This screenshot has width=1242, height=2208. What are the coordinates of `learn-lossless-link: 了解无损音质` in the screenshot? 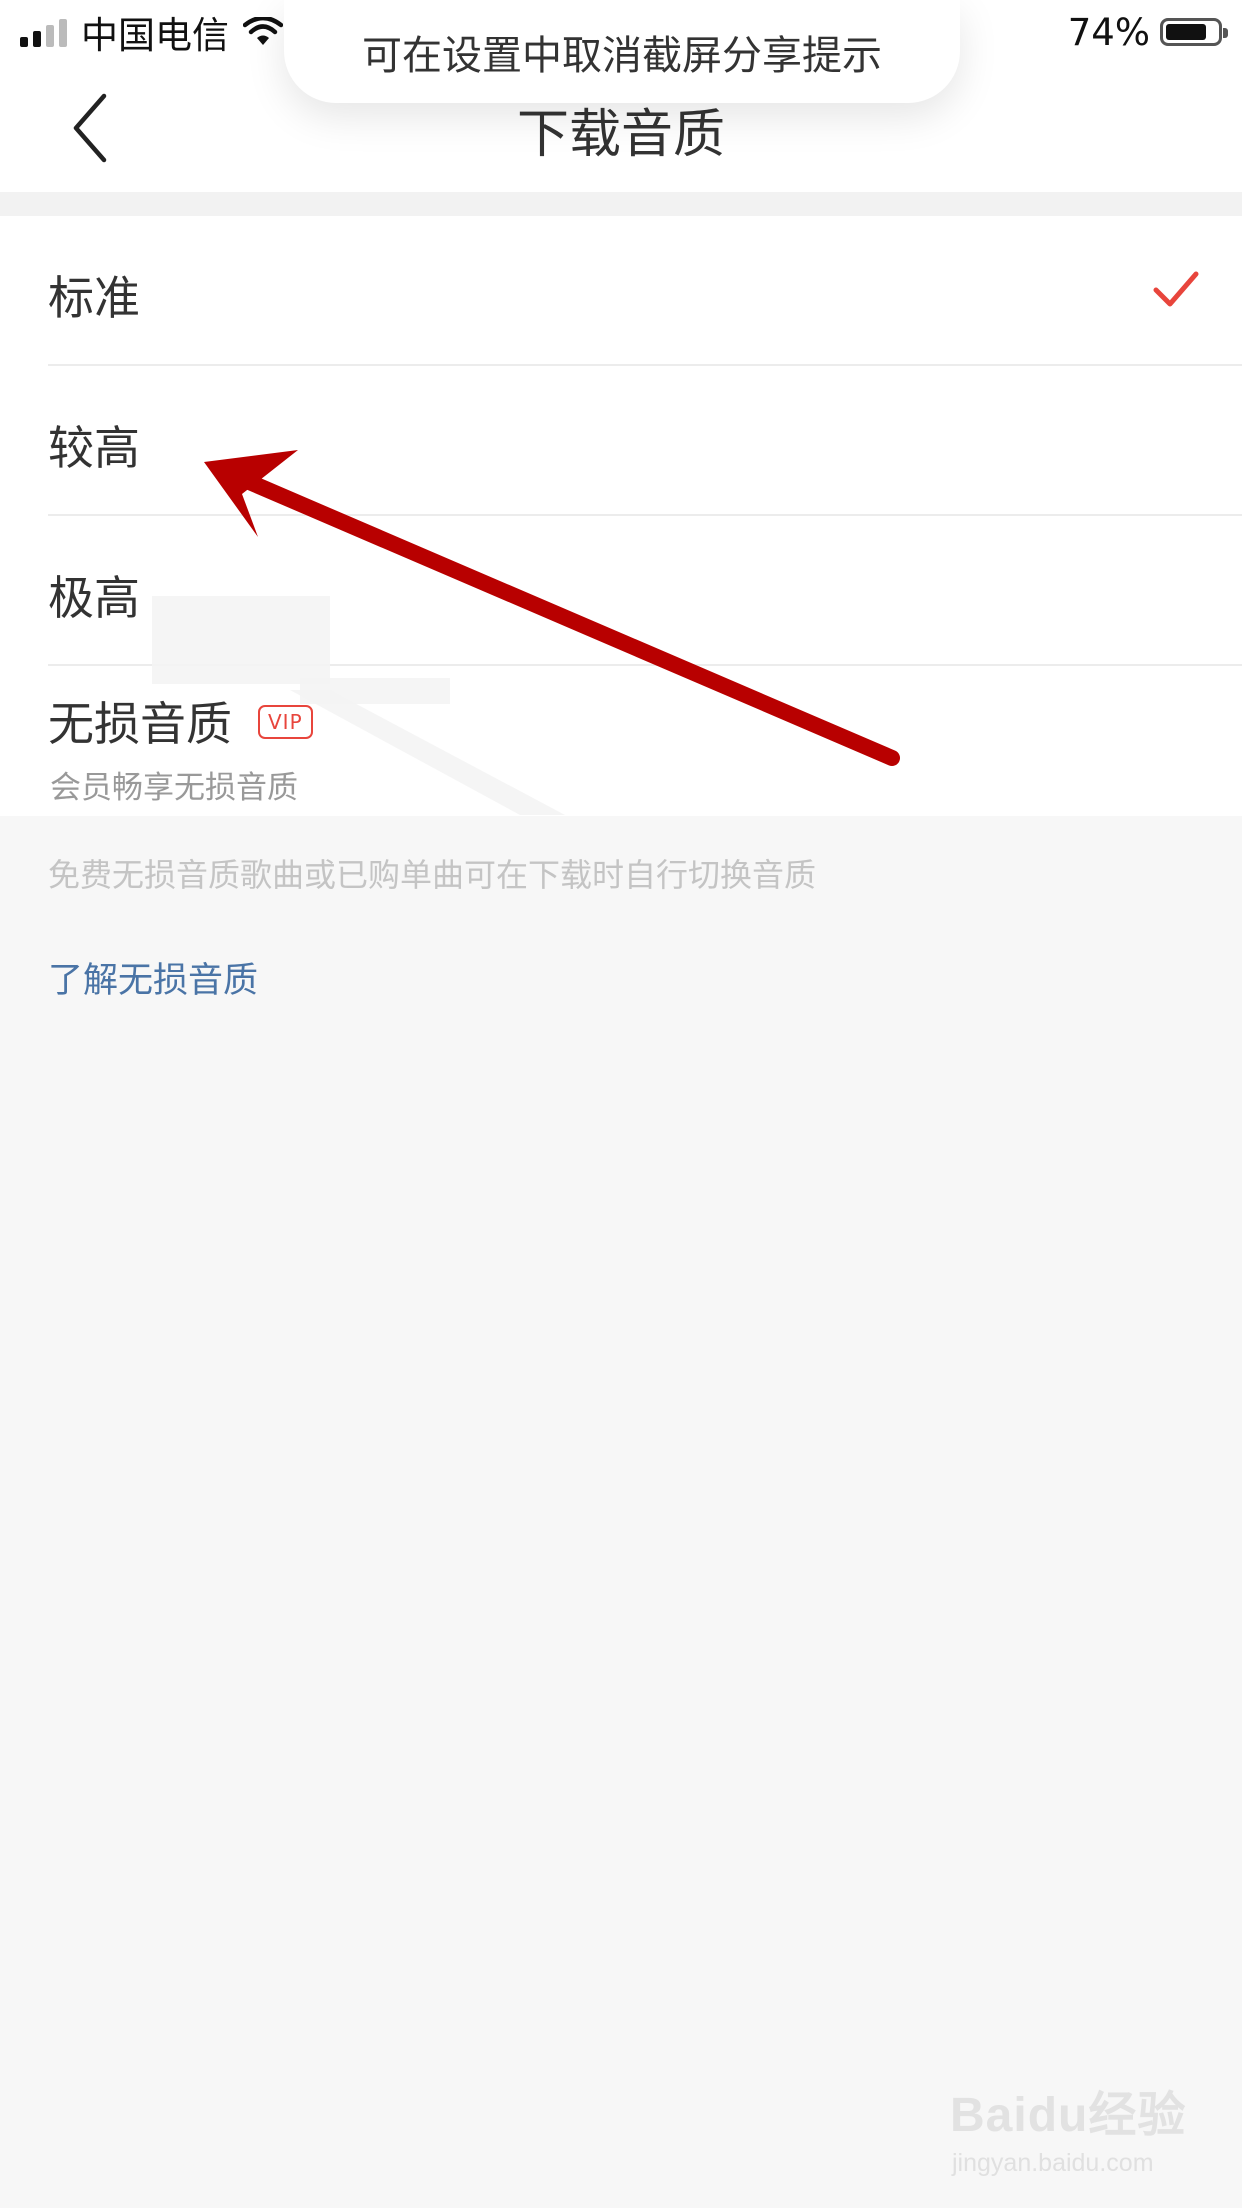 It's located at (153, 977).